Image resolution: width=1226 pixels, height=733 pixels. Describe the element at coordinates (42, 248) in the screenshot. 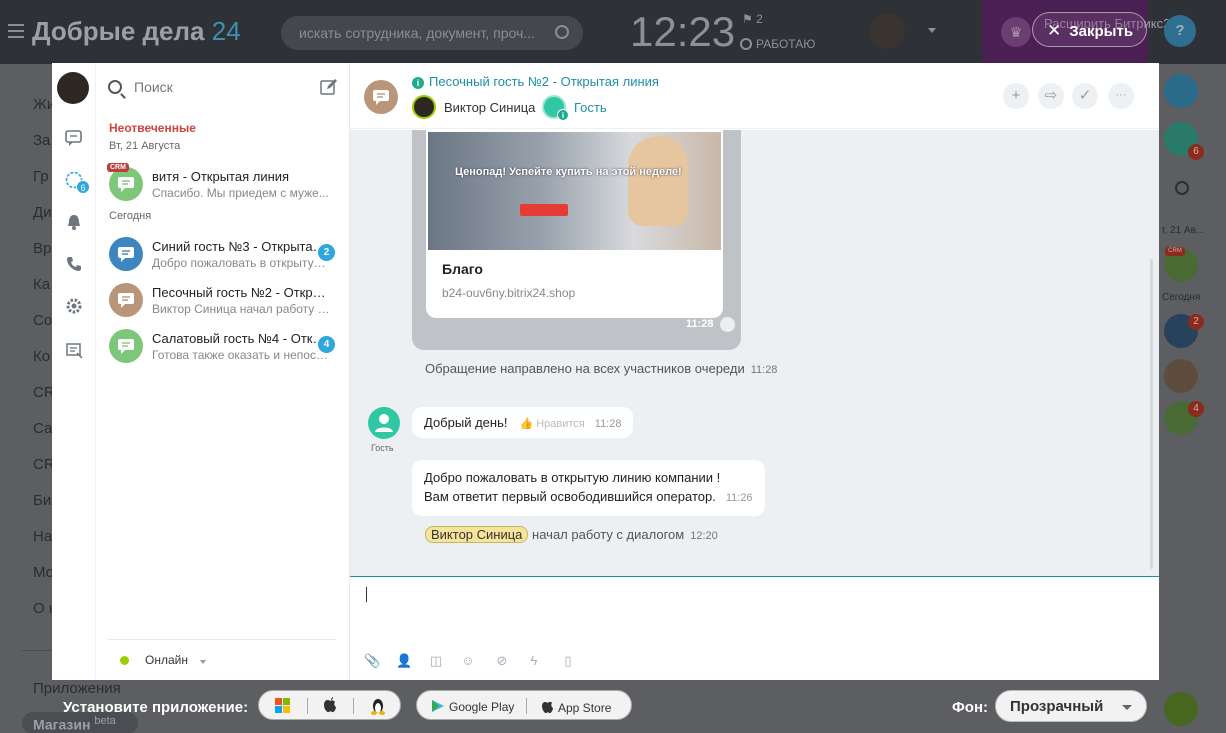

I see `left-menu-item: Вр` at that location.